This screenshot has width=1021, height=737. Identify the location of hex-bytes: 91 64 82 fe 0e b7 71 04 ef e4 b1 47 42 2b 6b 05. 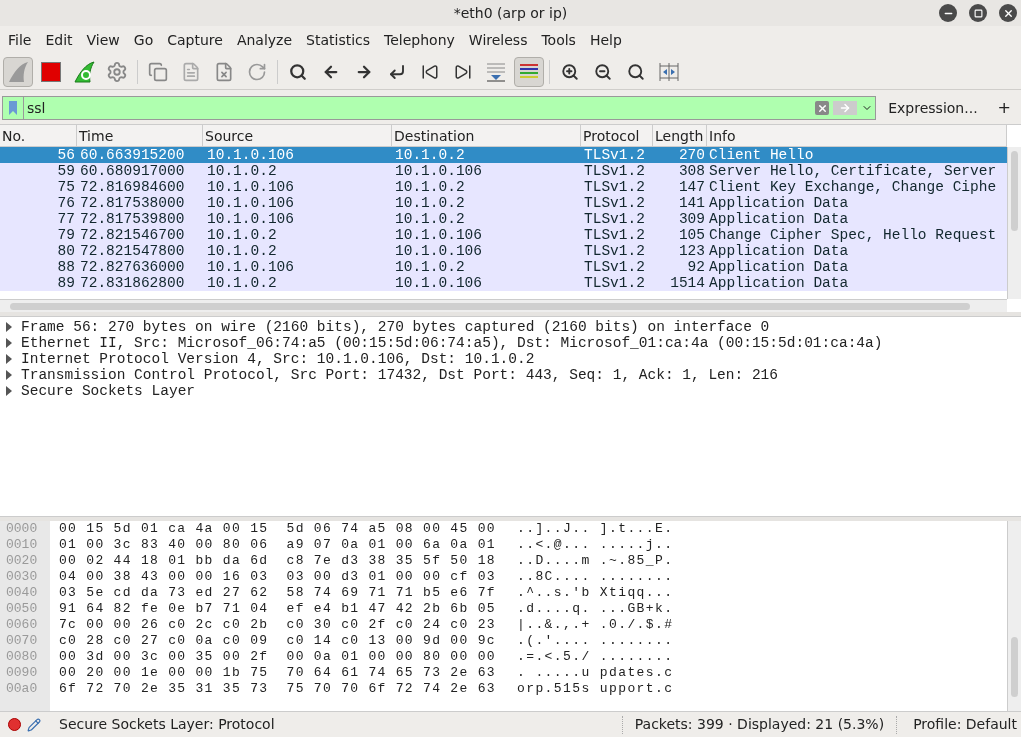
(277, 609).